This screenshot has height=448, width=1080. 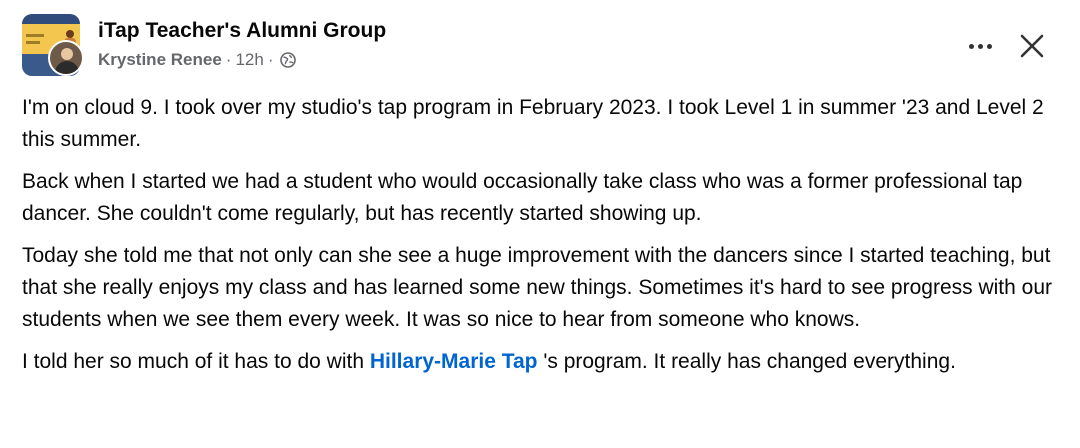 I want to click on more-options-button, so click(x=980, y=46).